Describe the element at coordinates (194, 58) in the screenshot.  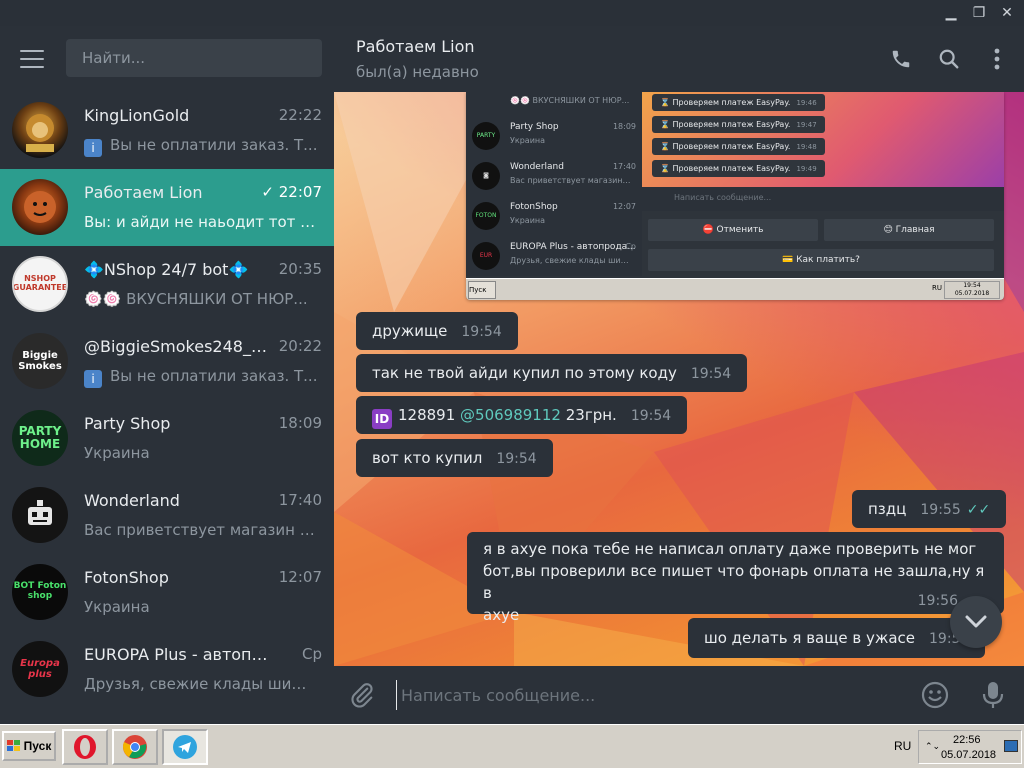
I see `search-input` at that location.